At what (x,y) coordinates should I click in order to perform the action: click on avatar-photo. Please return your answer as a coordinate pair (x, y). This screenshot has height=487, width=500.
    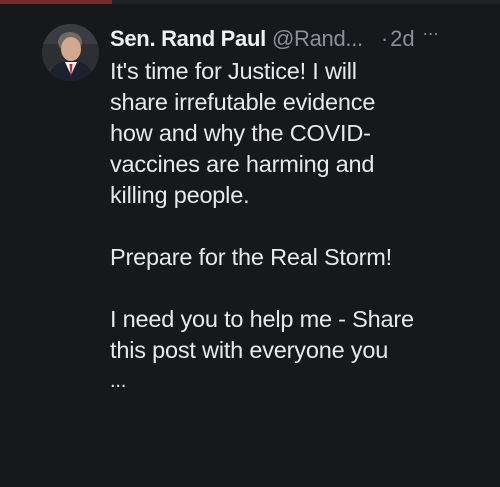
    Looking at the image, I should click on (70, 52).